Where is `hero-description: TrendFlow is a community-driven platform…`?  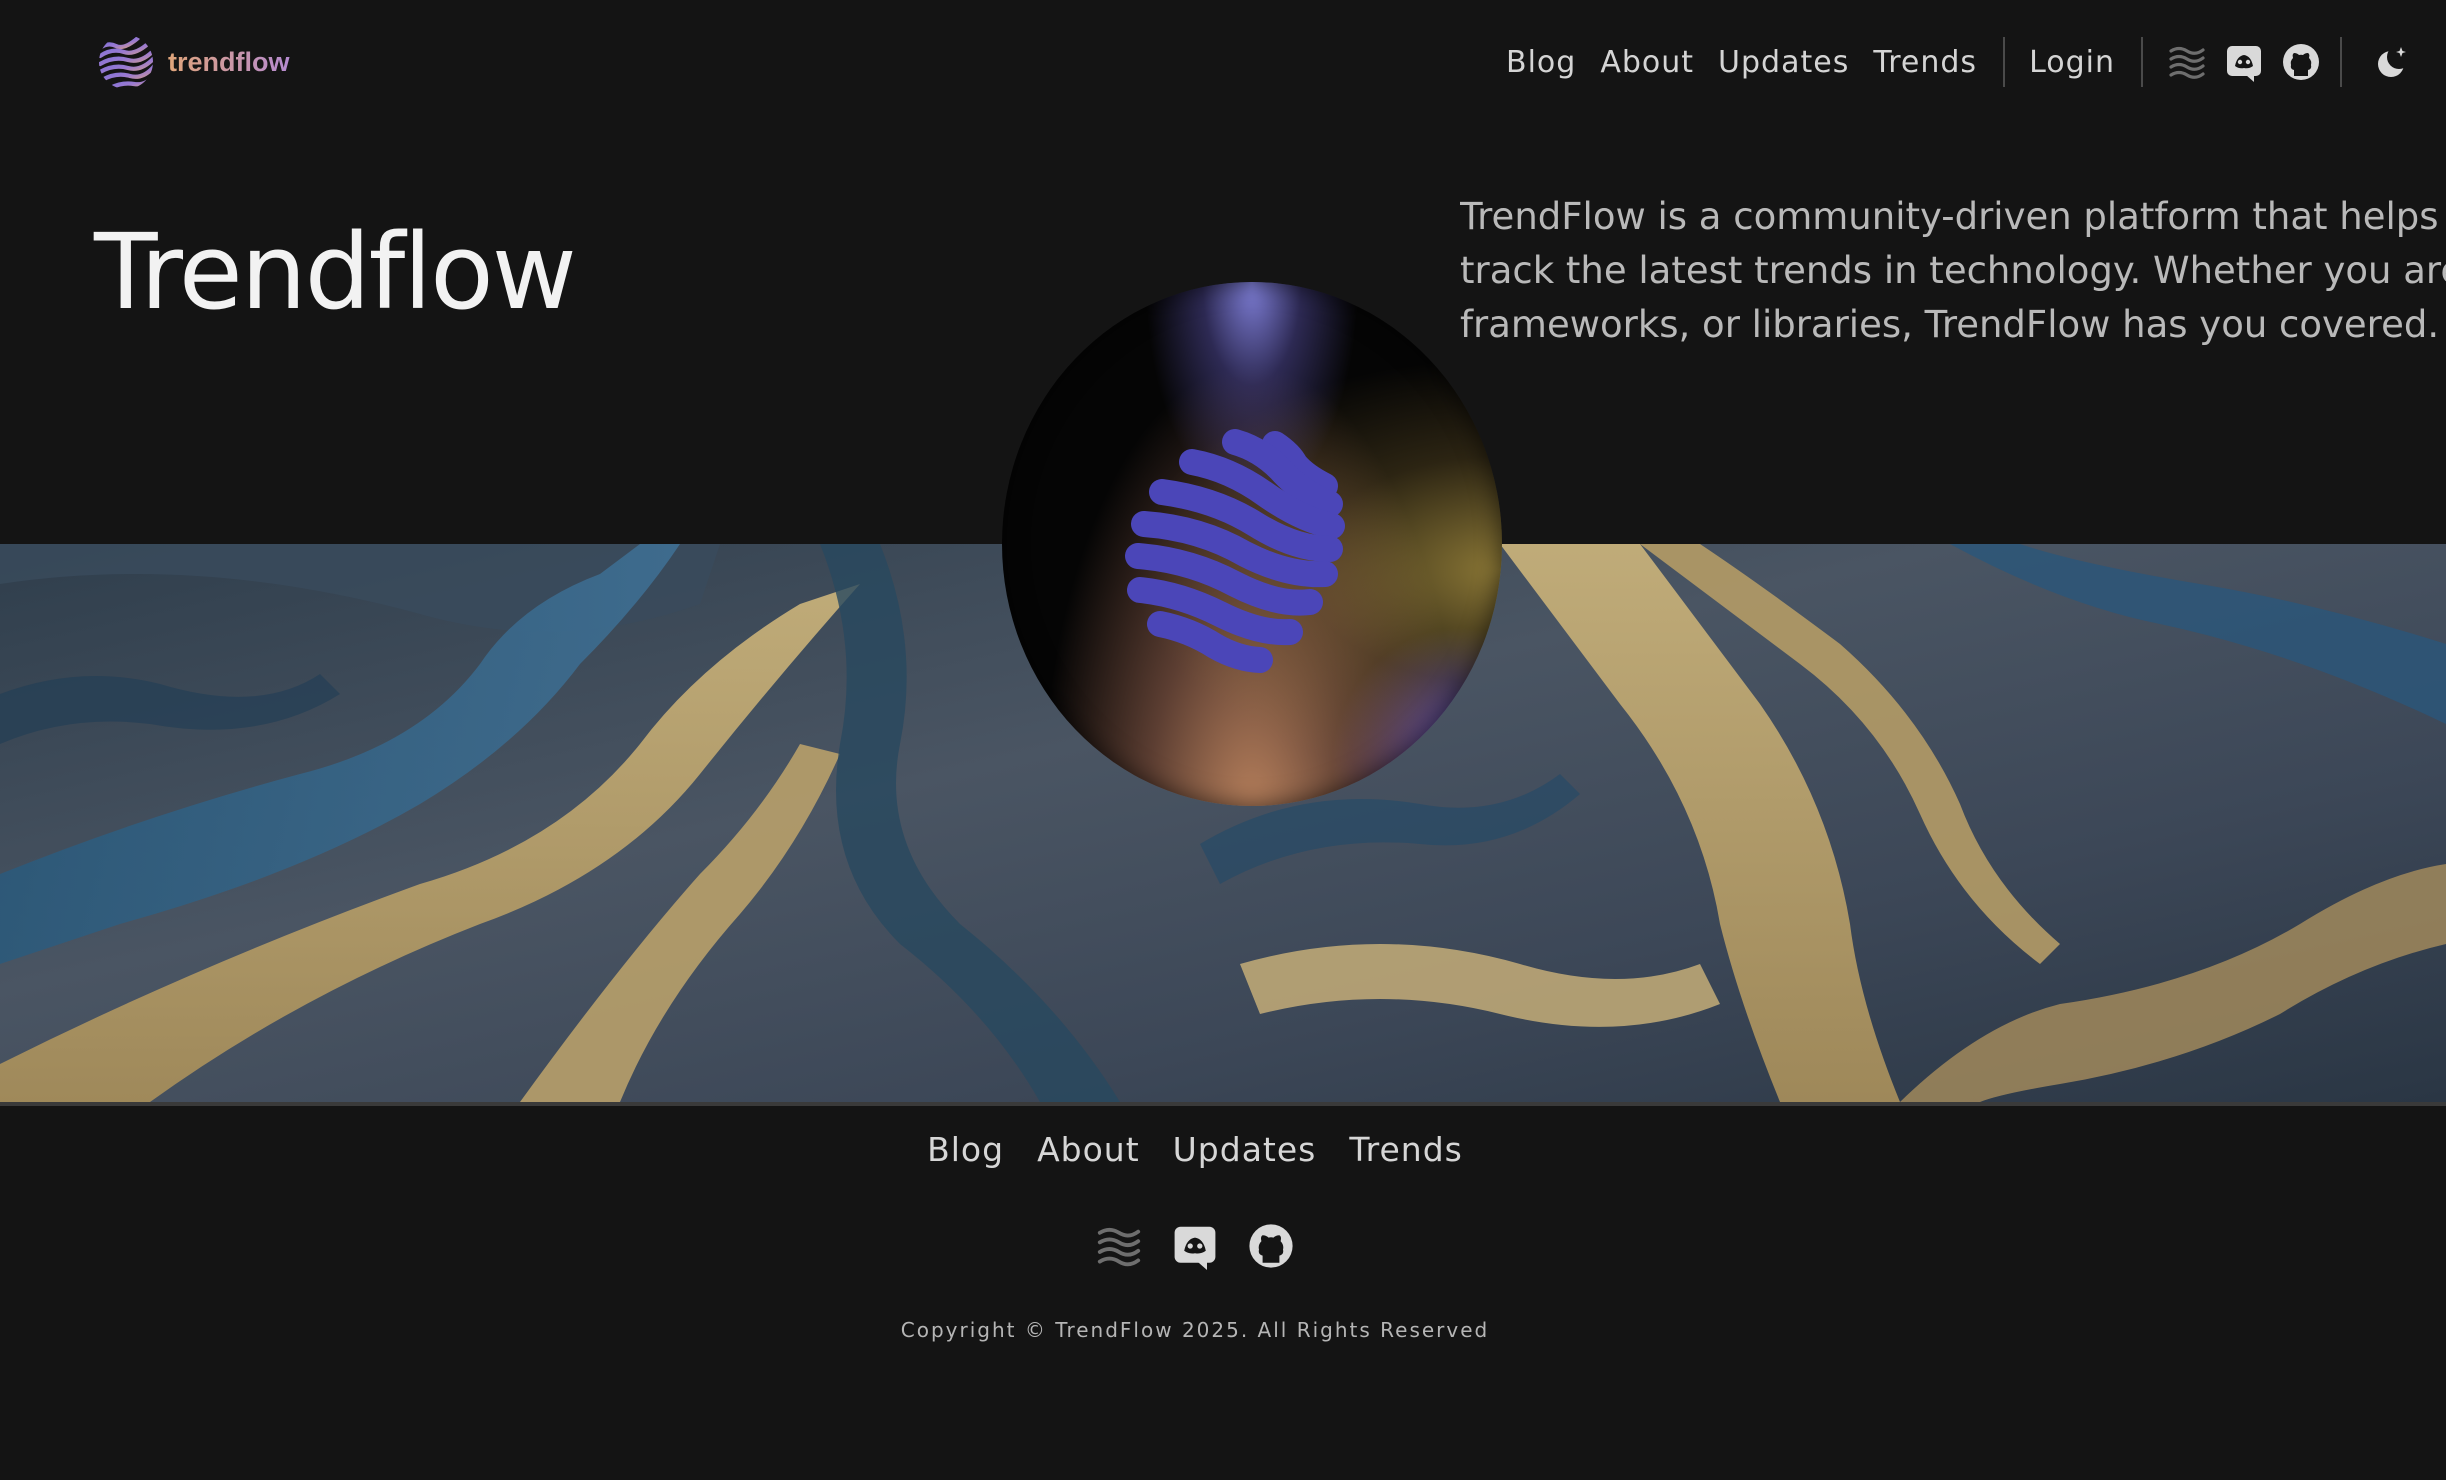
hero-description: TrendFlow is a community-driven platform… is located at coordinates (1953, 275).